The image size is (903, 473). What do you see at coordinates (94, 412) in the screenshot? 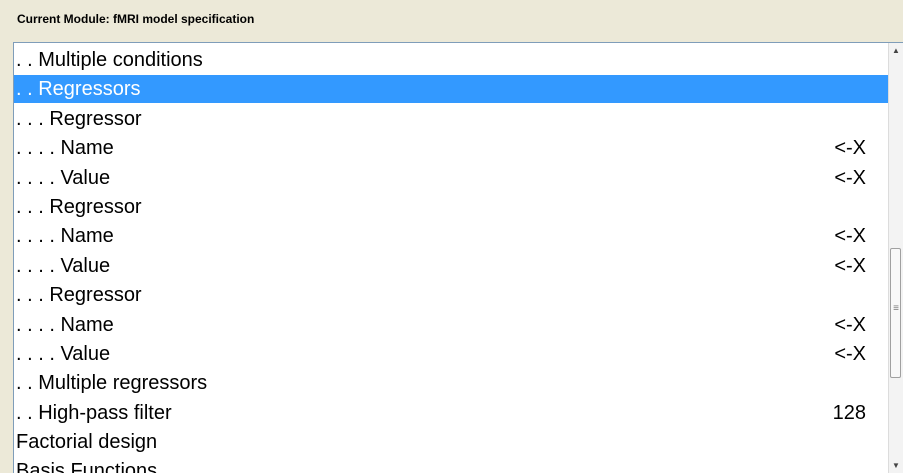
I see `list-item-label: . . High-pass filter` at bounding box center [94, 412].